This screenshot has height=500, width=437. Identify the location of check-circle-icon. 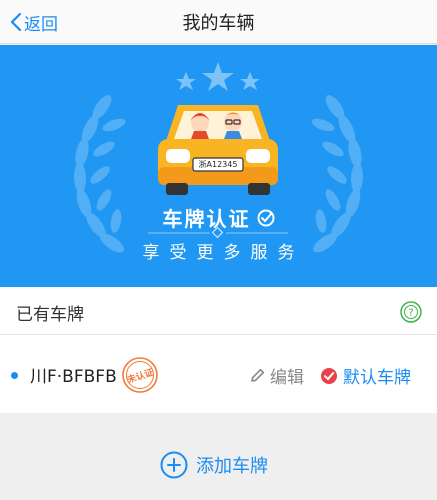
(265, 217).